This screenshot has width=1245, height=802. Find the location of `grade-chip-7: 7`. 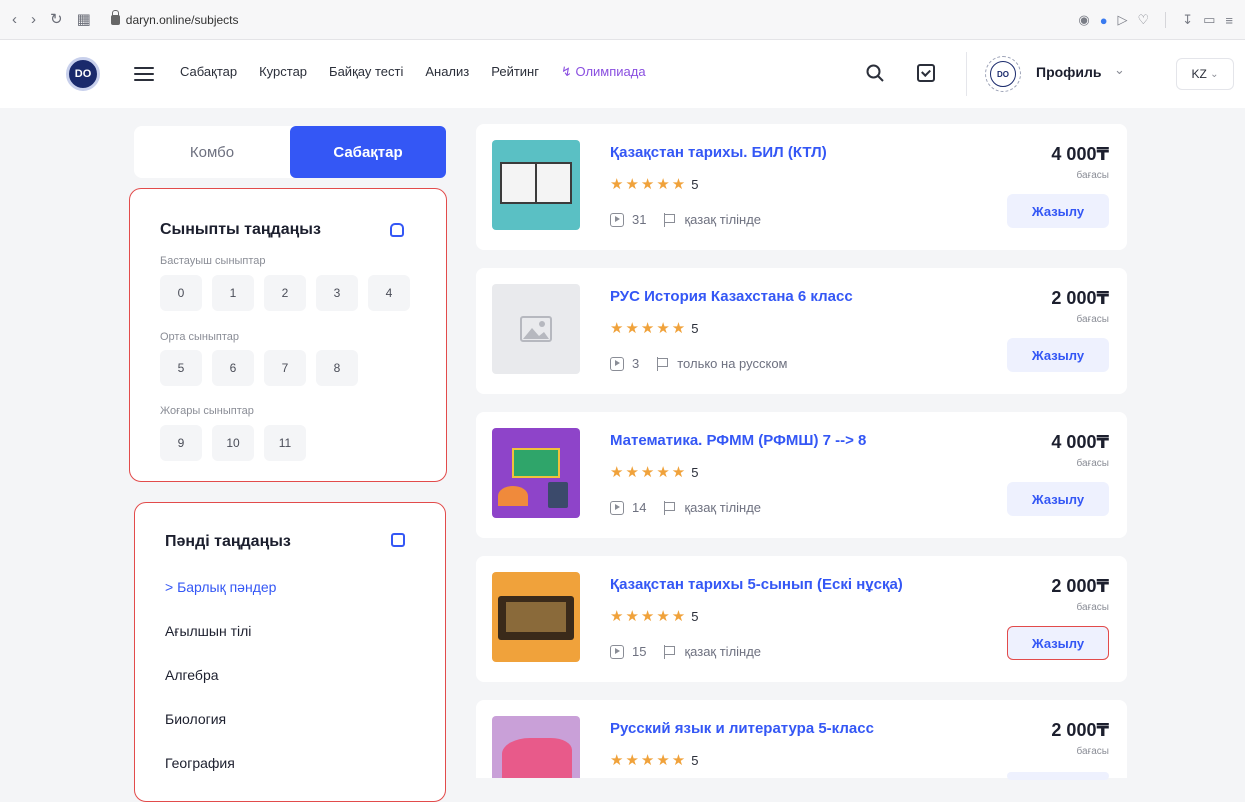

grade-chip-7: 7 is located at coordinates (285, 368).